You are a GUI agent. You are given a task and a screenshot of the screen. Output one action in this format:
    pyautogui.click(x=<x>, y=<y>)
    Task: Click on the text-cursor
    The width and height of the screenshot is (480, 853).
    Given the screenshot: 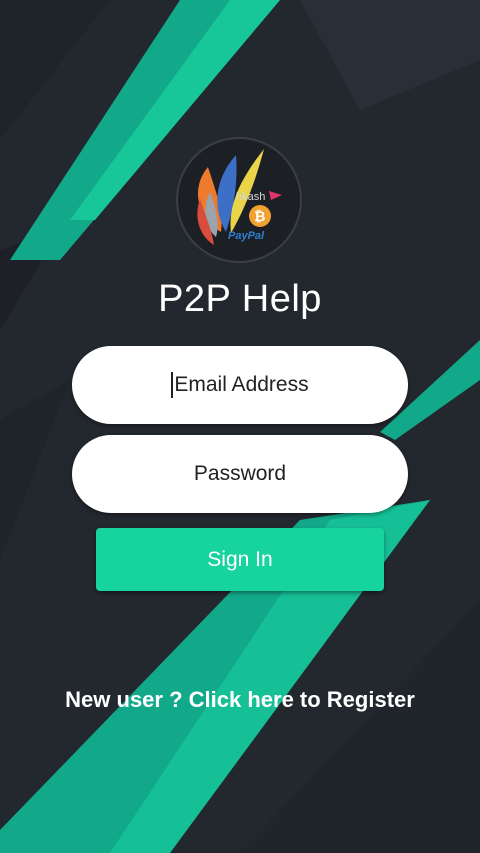 What is the action you would take?
    pyautogui.click(x=172, y=385)
    